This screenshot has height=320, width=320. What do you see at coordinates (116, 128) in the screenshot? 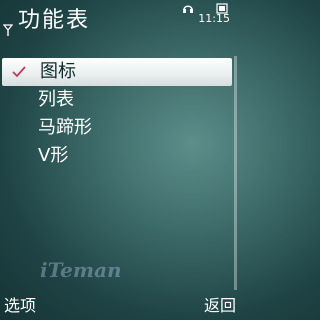
I see `menu-item-horseshoe: 马蹄形` at bounding box center [116, 128].